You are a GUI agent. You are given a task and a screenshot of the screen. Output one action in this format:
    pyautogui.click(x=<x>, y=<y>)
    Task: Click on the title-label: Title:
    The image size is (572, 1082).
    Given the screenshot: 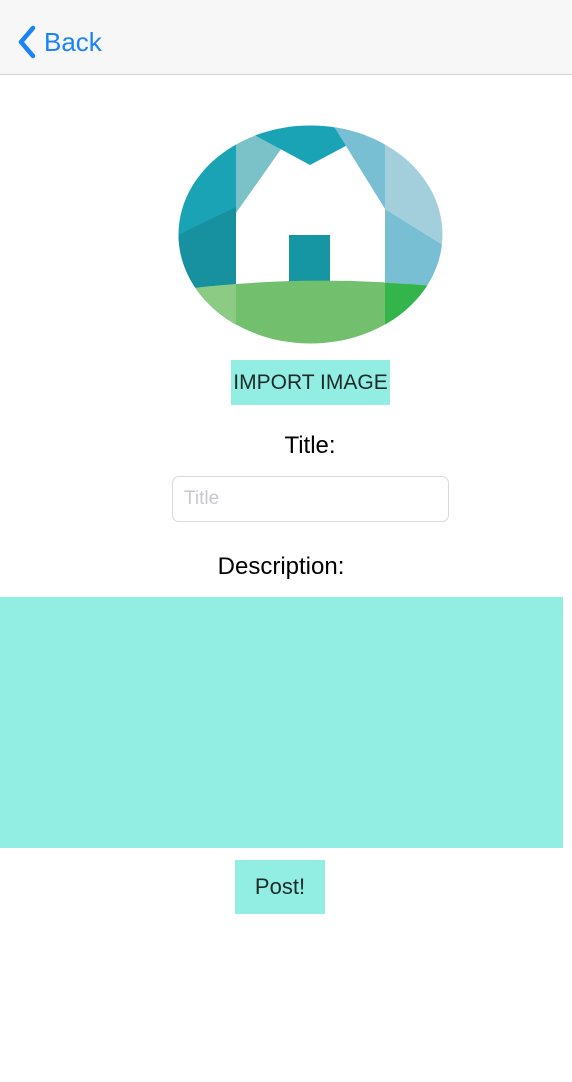 What is the action you would take?
    pyautogui.click(x=310, y=445)
    